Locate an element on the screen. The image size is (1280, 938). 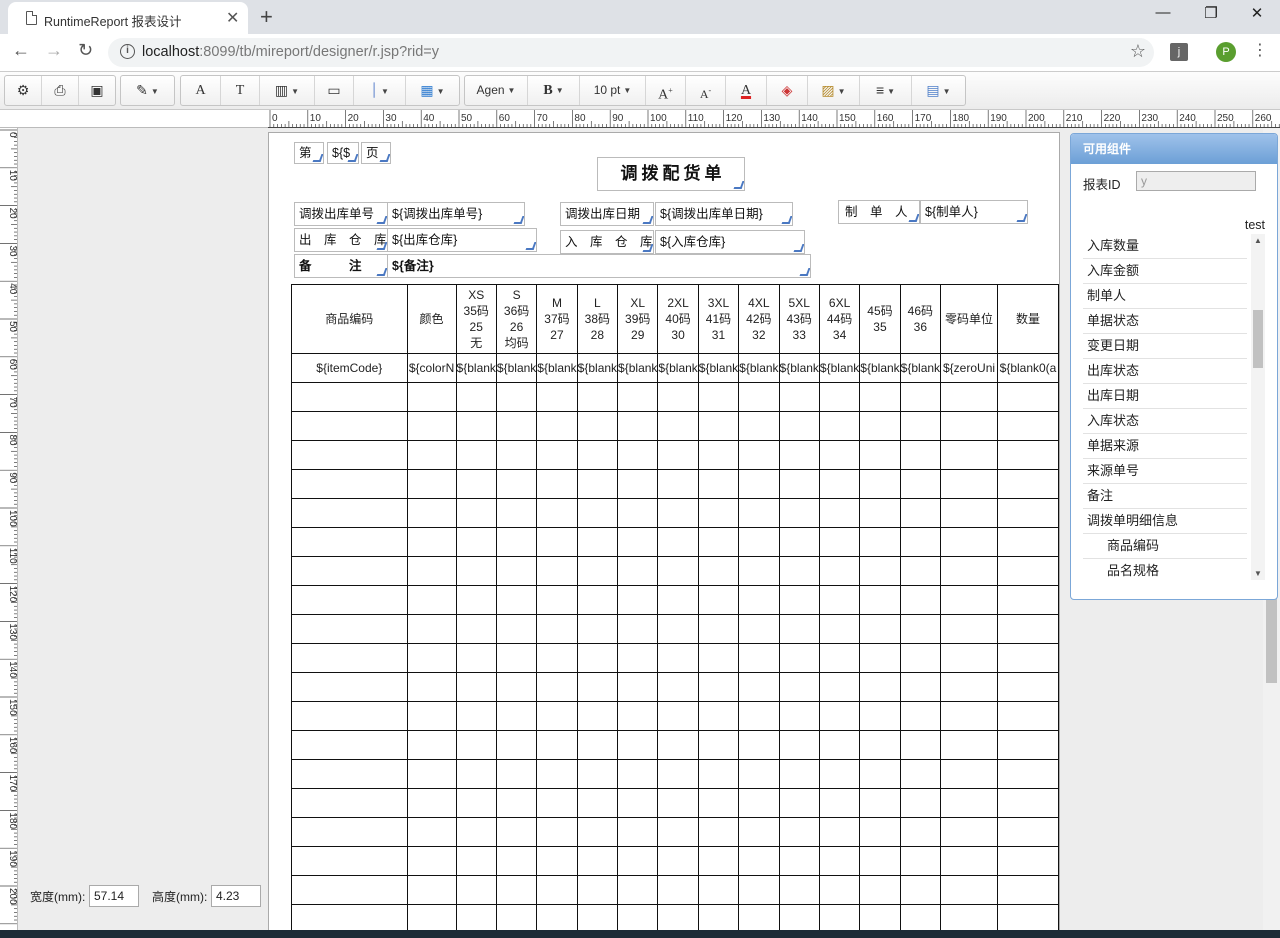
binding-cell: ${blank0(a is located at coordinates (1028, 368).